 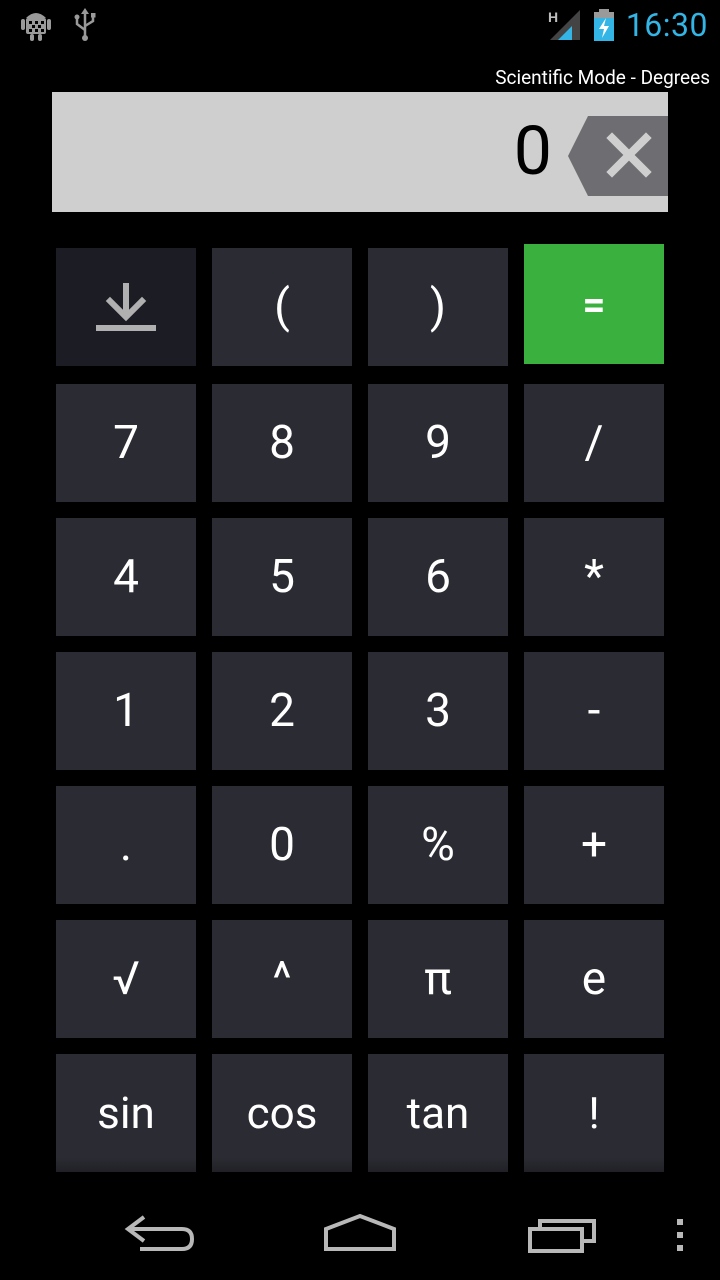 I want to click on android-debug-icon, so click(x=36, y=27).